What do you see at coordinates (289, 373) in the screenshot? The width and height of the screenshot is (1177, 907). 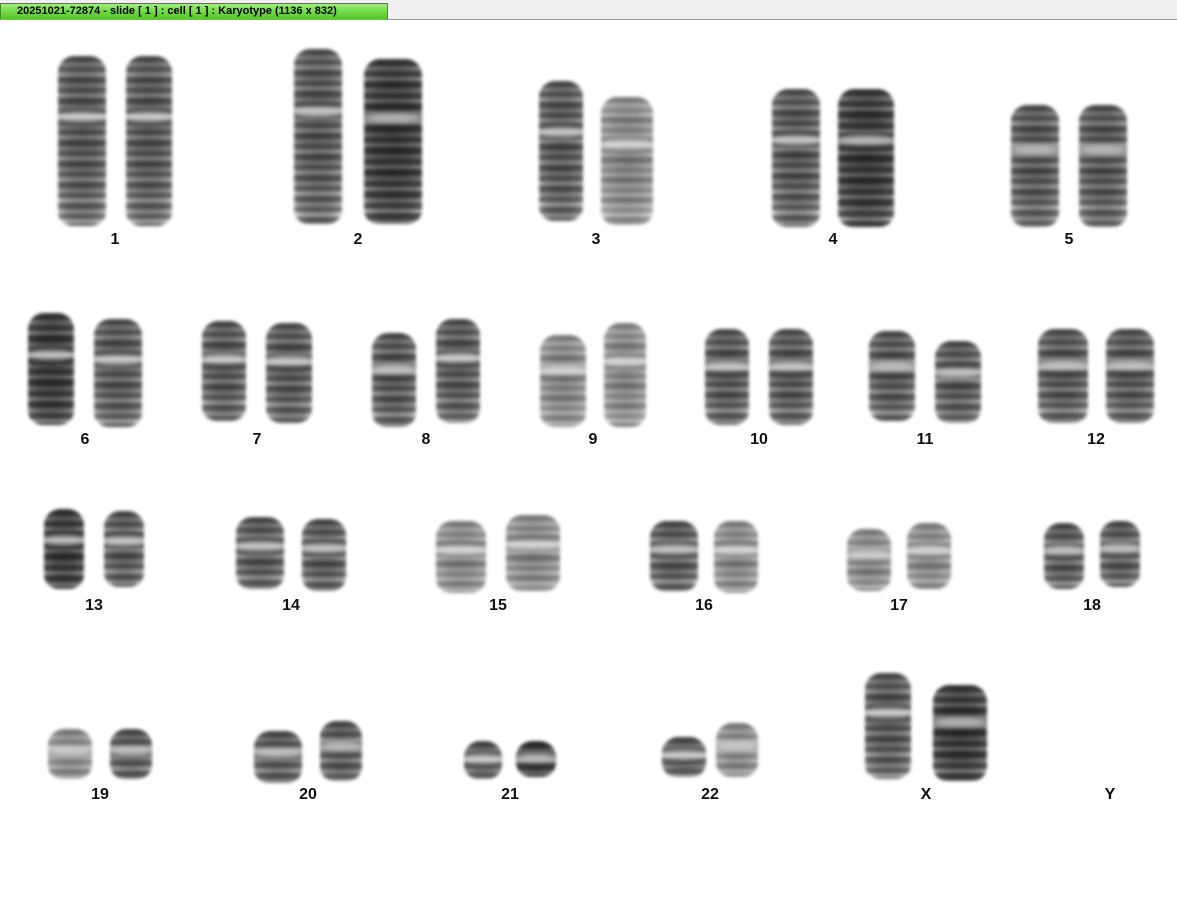 I see `chromosome-7-b` at bounding box center [289, 373].